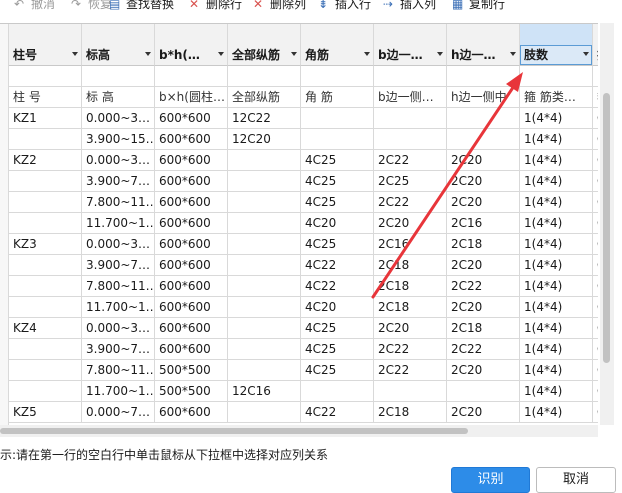 This screenshot has width=622, height=493. I want to click on table-cell: 4C20, so click(337, 223).